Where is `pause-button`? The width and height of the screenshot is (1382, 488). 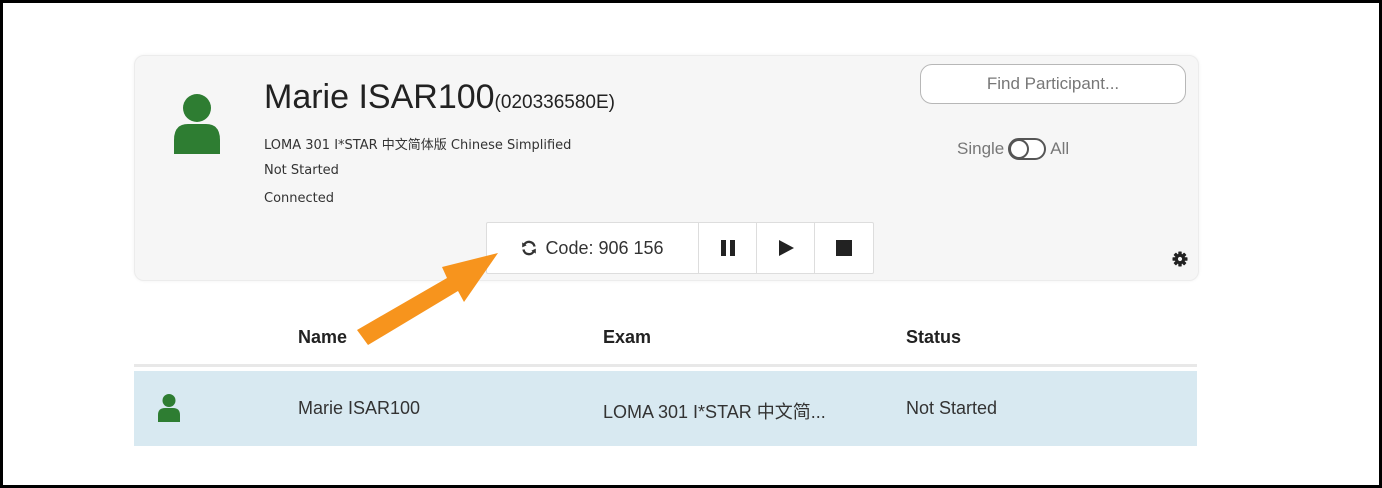 pause-button is located at coordinates (728, 248).